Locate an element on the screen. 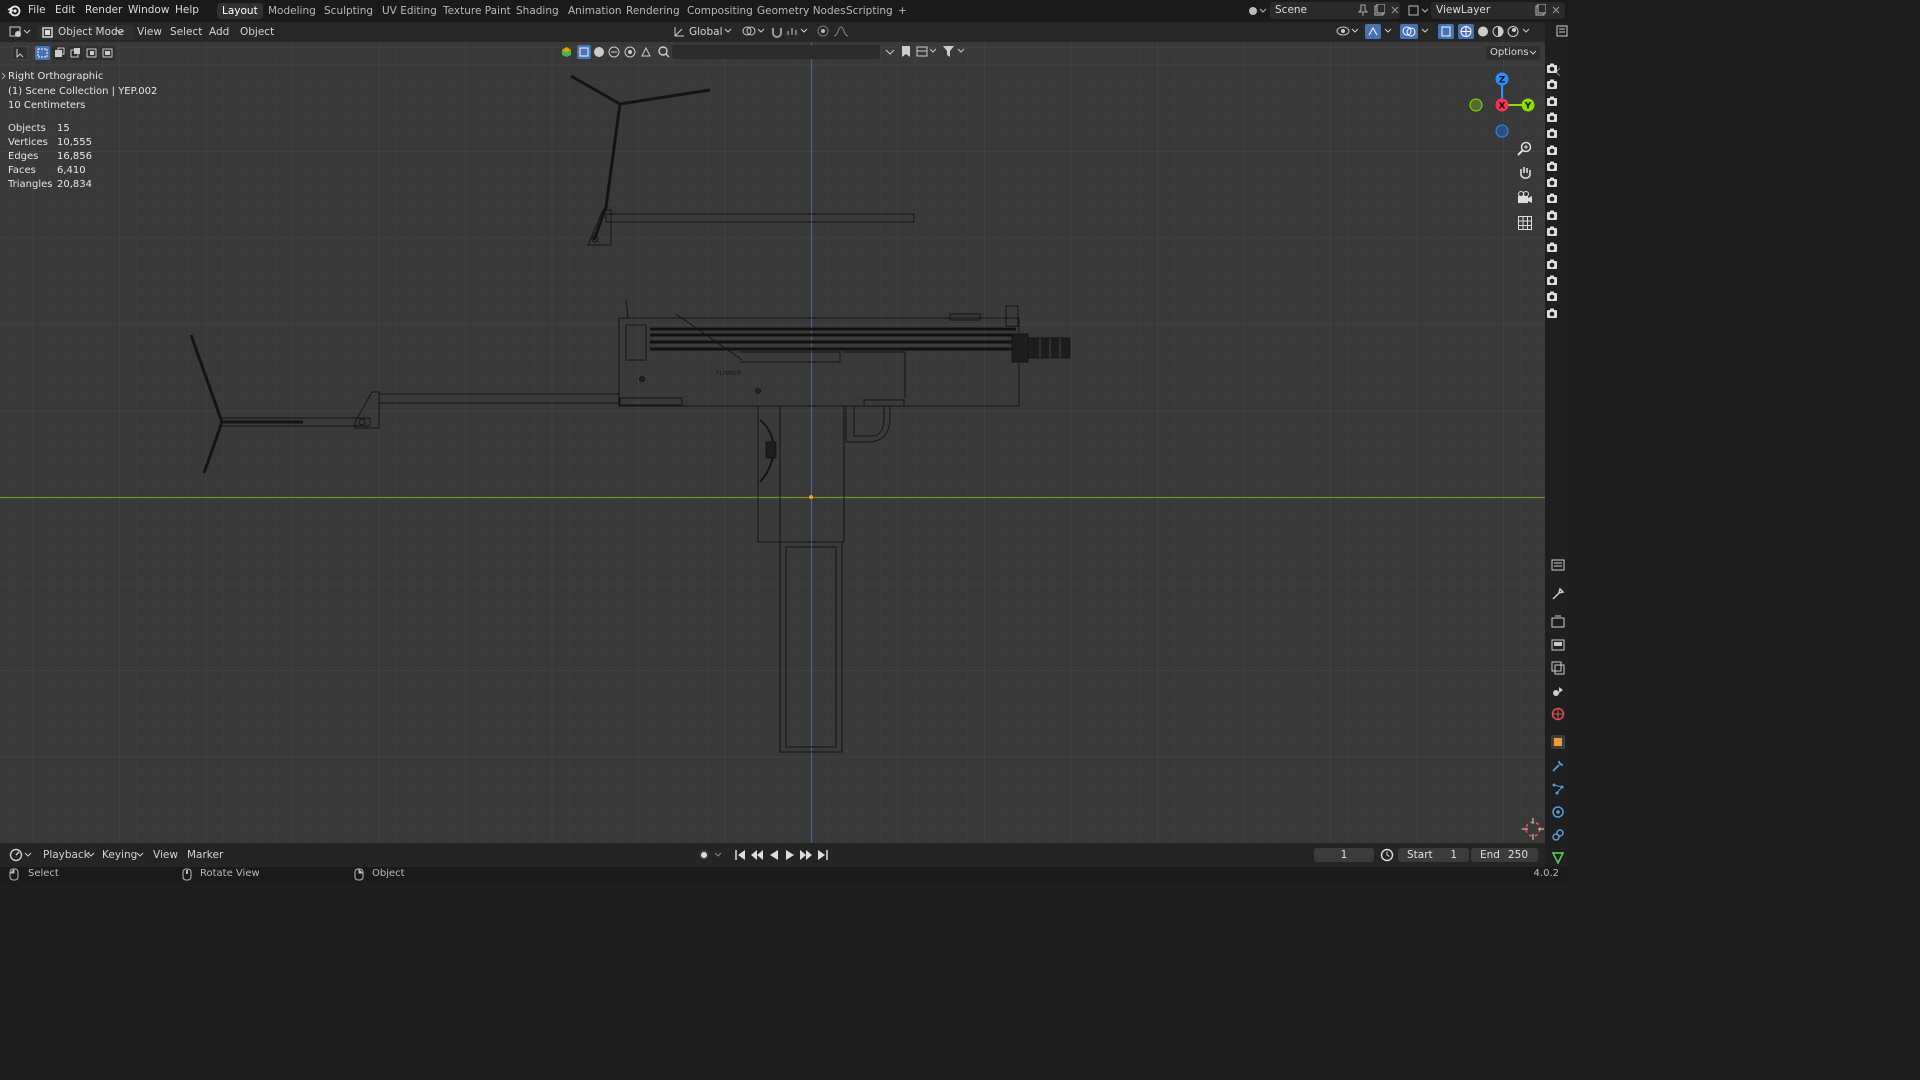  search-input is located at coordinates (776, 52).